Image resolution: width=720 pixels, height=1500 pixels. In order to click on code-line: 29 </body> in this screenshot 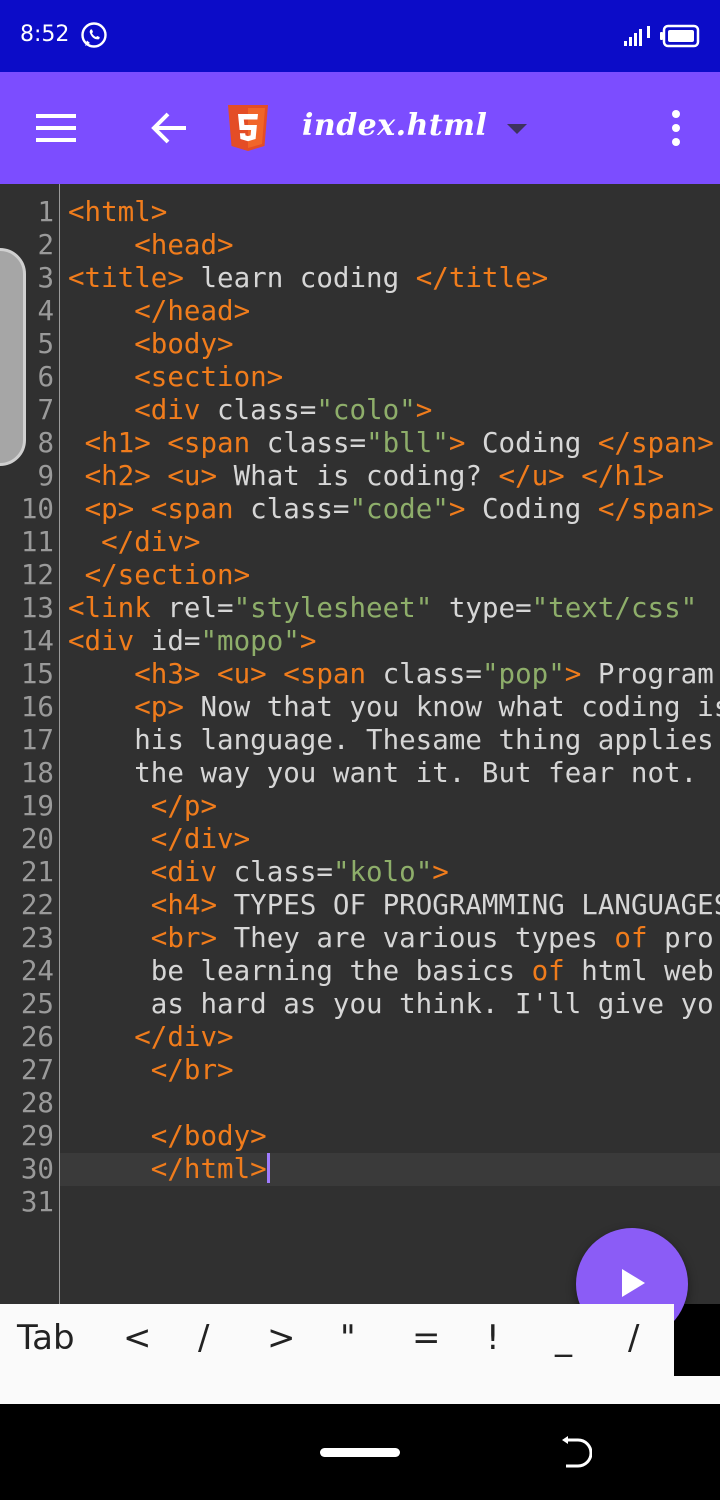, I will do `click(360, 1136)`.